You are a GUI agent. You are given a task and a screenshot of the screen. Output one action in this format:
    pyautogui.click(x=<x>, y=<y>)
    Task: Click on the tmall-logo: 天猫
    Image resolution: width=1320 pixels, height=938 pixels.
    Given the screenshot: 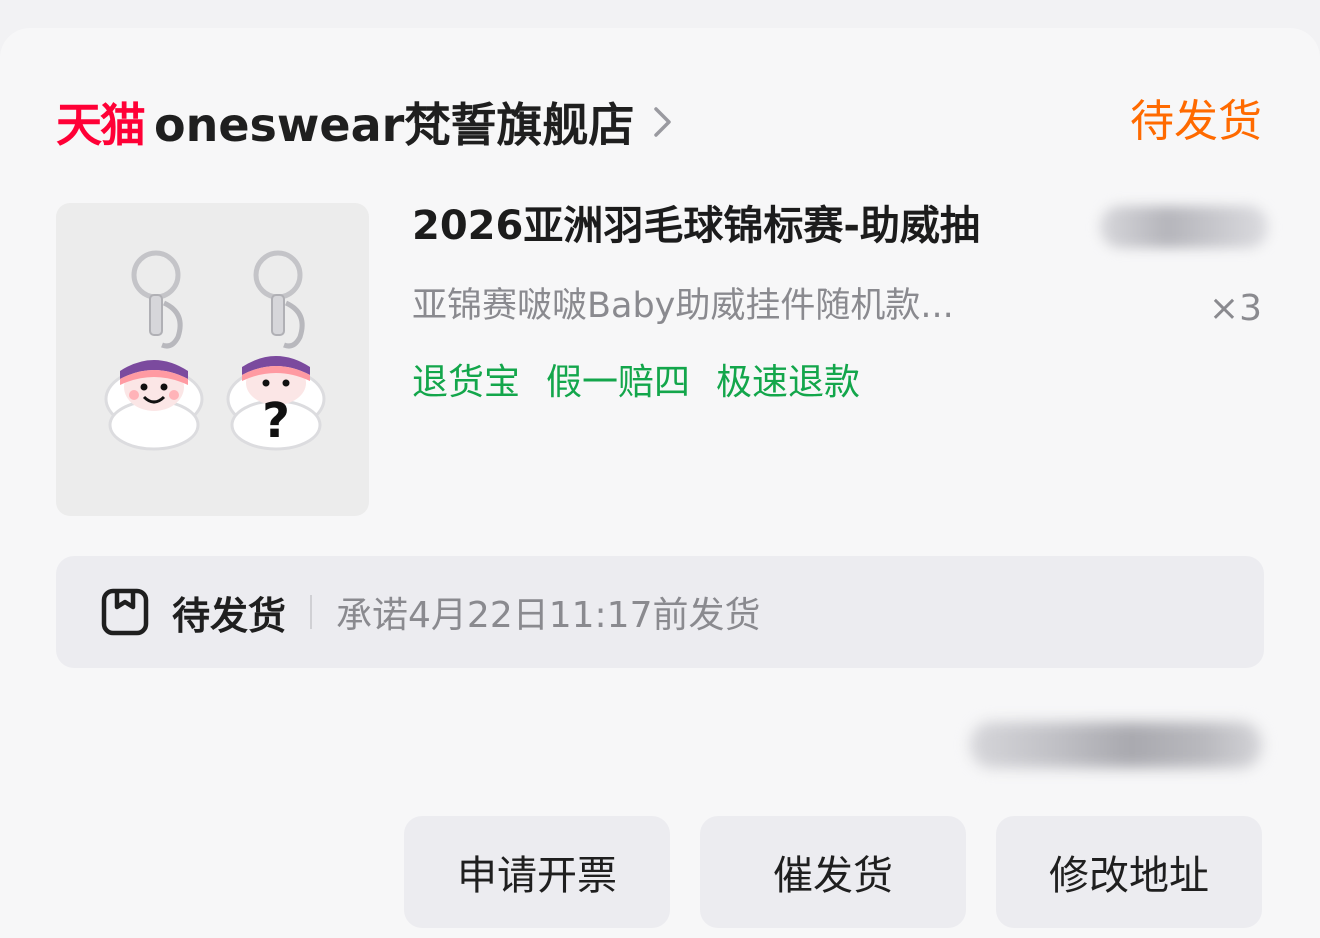 What is the action you would take?
    pyautogui.click(x=101, y=125)
    